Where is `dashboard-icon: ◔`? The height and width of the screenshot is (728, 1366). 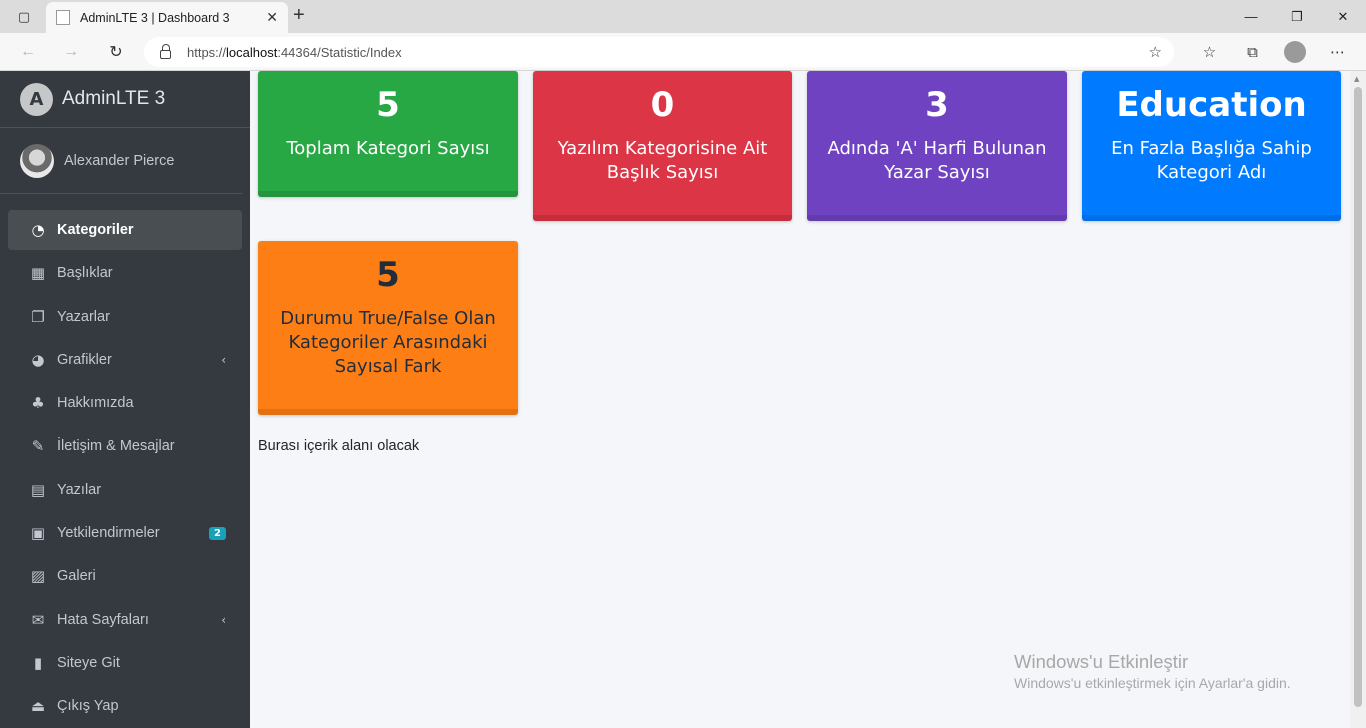 dashboard-icon: ◔ is located at coordinates (38, 230).